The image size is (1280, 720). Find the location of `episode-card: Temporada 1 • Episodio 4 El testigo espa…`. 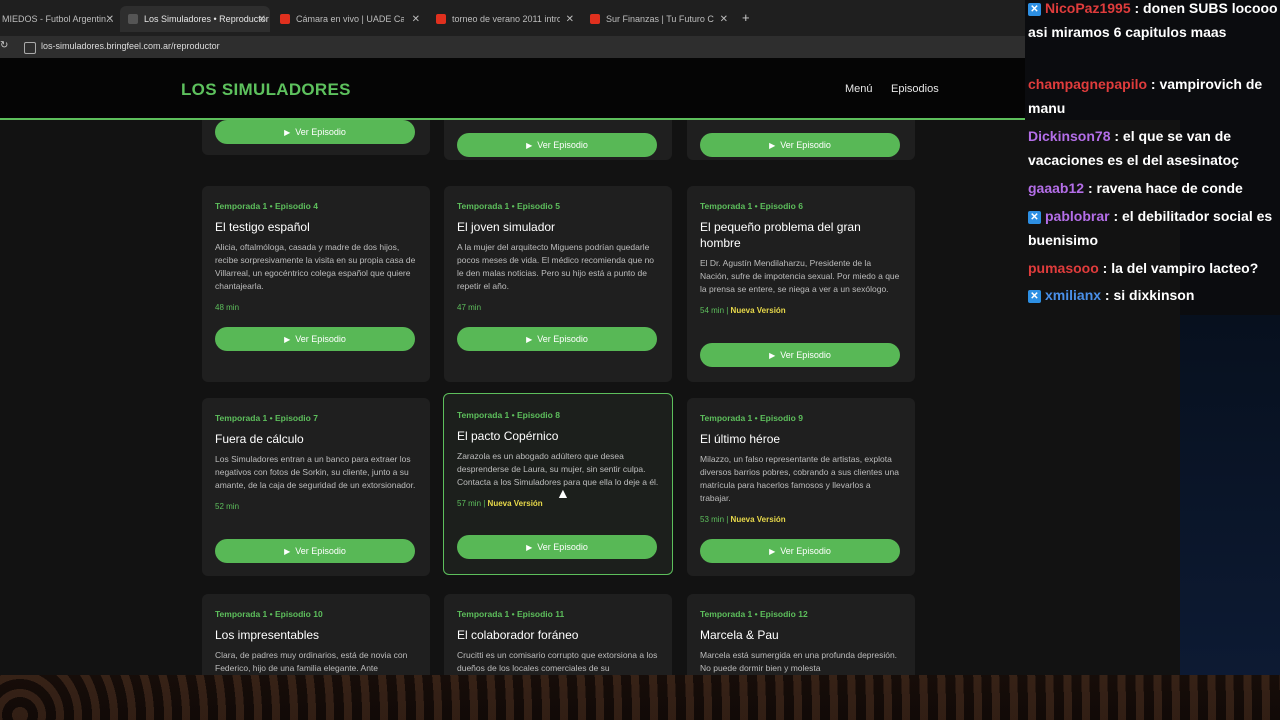

episode-card: Temporada 1 • Episodio 4 El testigo espa… is located at coordinates (316, 284).